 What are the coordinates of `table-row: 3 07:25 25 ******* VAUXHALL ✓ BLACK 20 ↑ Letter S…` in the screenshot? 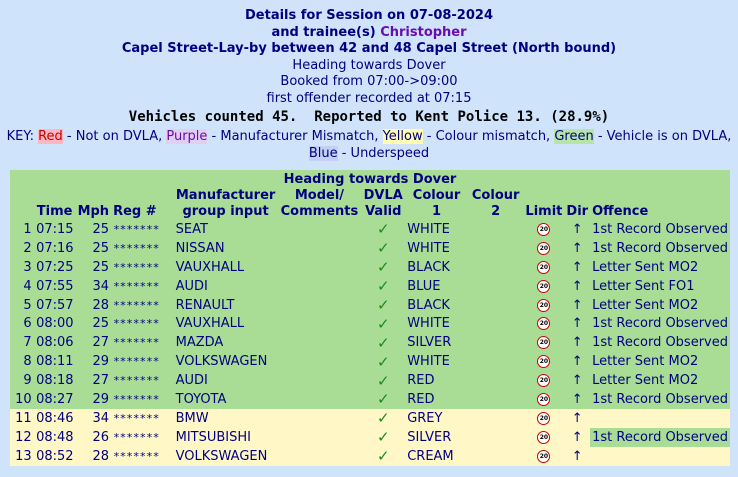 It's located at (370, 267).